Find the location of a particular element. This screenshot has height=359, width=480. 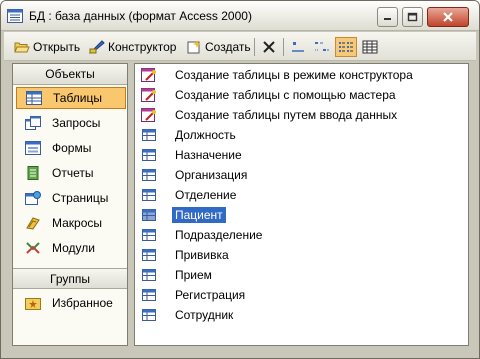

list-item: Прививка is located at coordinates (186, 255).